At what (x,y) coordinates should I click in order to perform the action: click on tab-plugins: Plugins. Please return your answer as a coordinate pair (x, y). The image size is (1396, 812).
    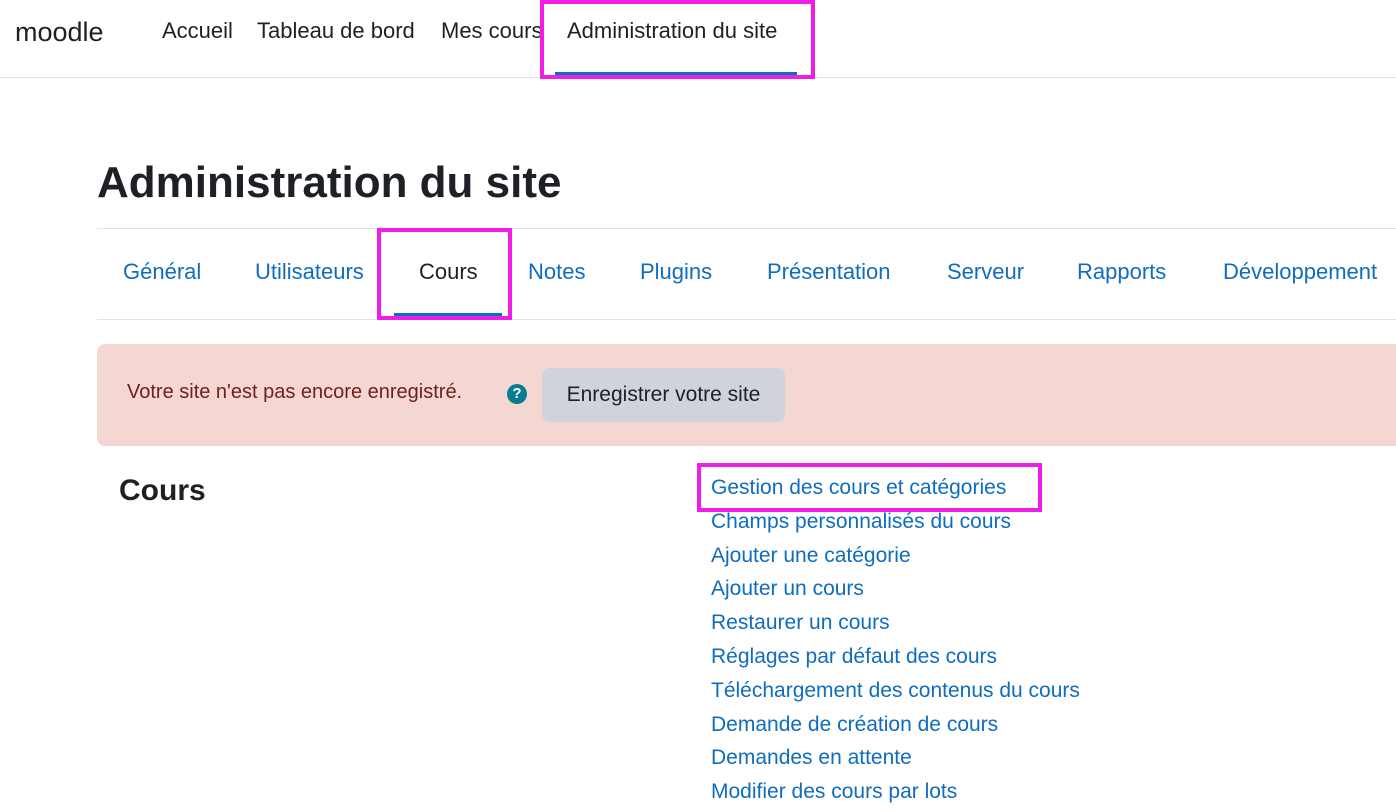
    Looking at the image, I should click on (676, 272).